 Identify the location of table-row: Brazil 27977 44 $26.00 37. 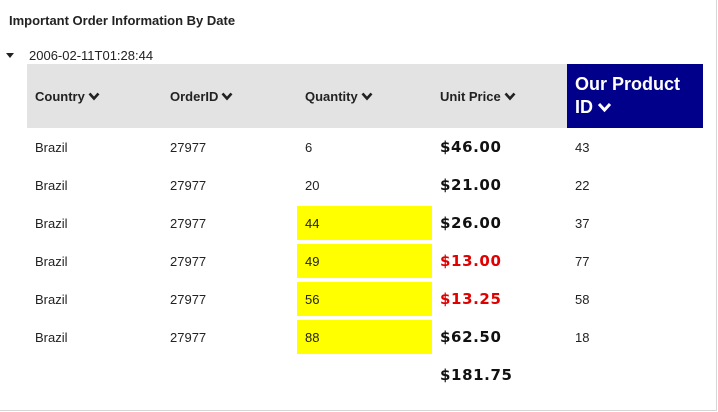
(365, 223).